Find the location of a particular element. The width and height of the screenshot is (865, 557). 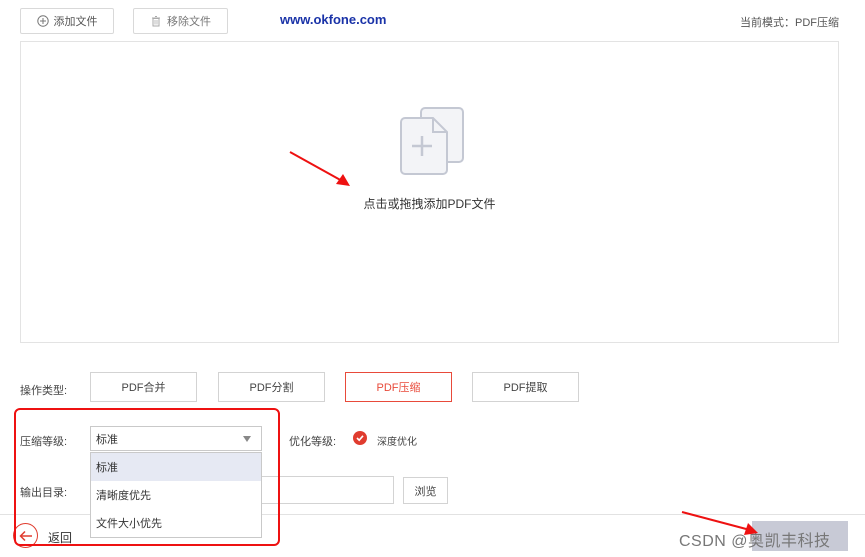

pdf-compress-button: PDF压缩 is located at coordinates (398, 387).